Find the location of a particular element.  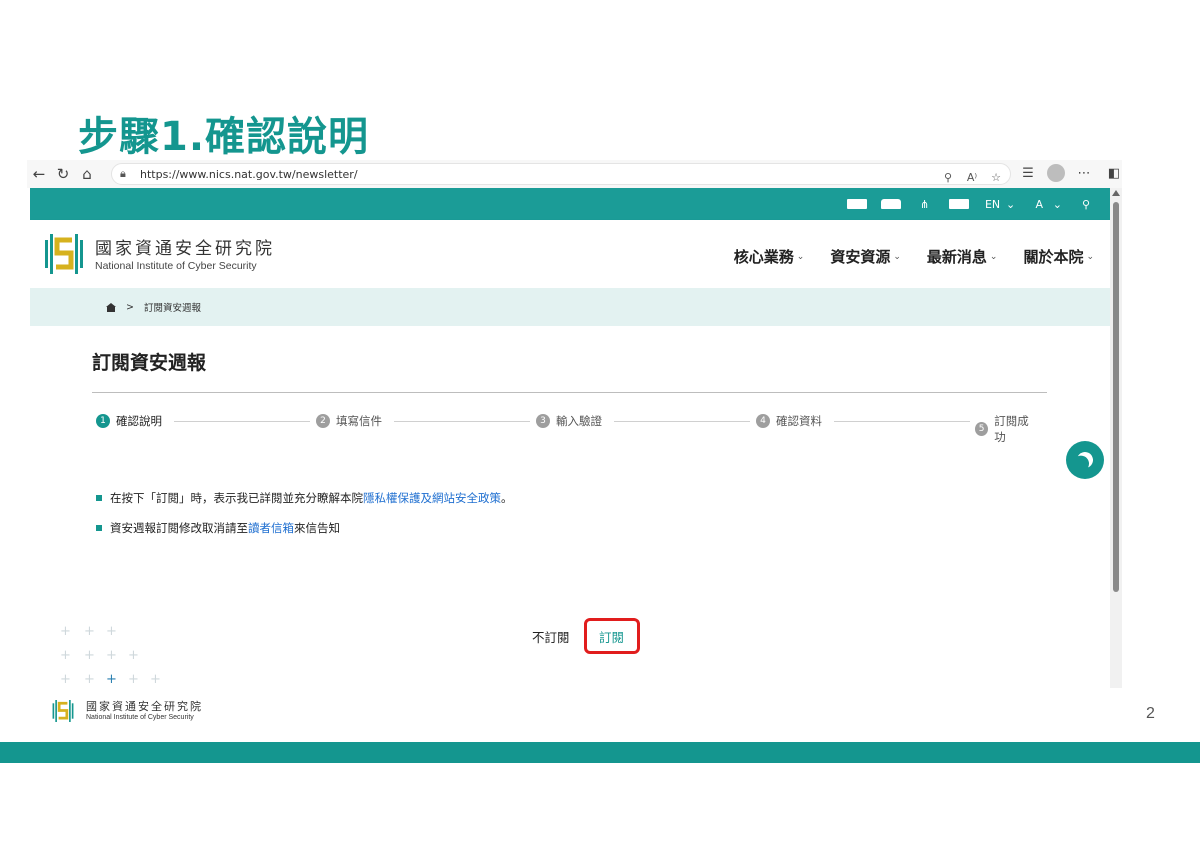

nav-item-core-business: 核心業務 ⌄ is located at coordinates (769, 256).